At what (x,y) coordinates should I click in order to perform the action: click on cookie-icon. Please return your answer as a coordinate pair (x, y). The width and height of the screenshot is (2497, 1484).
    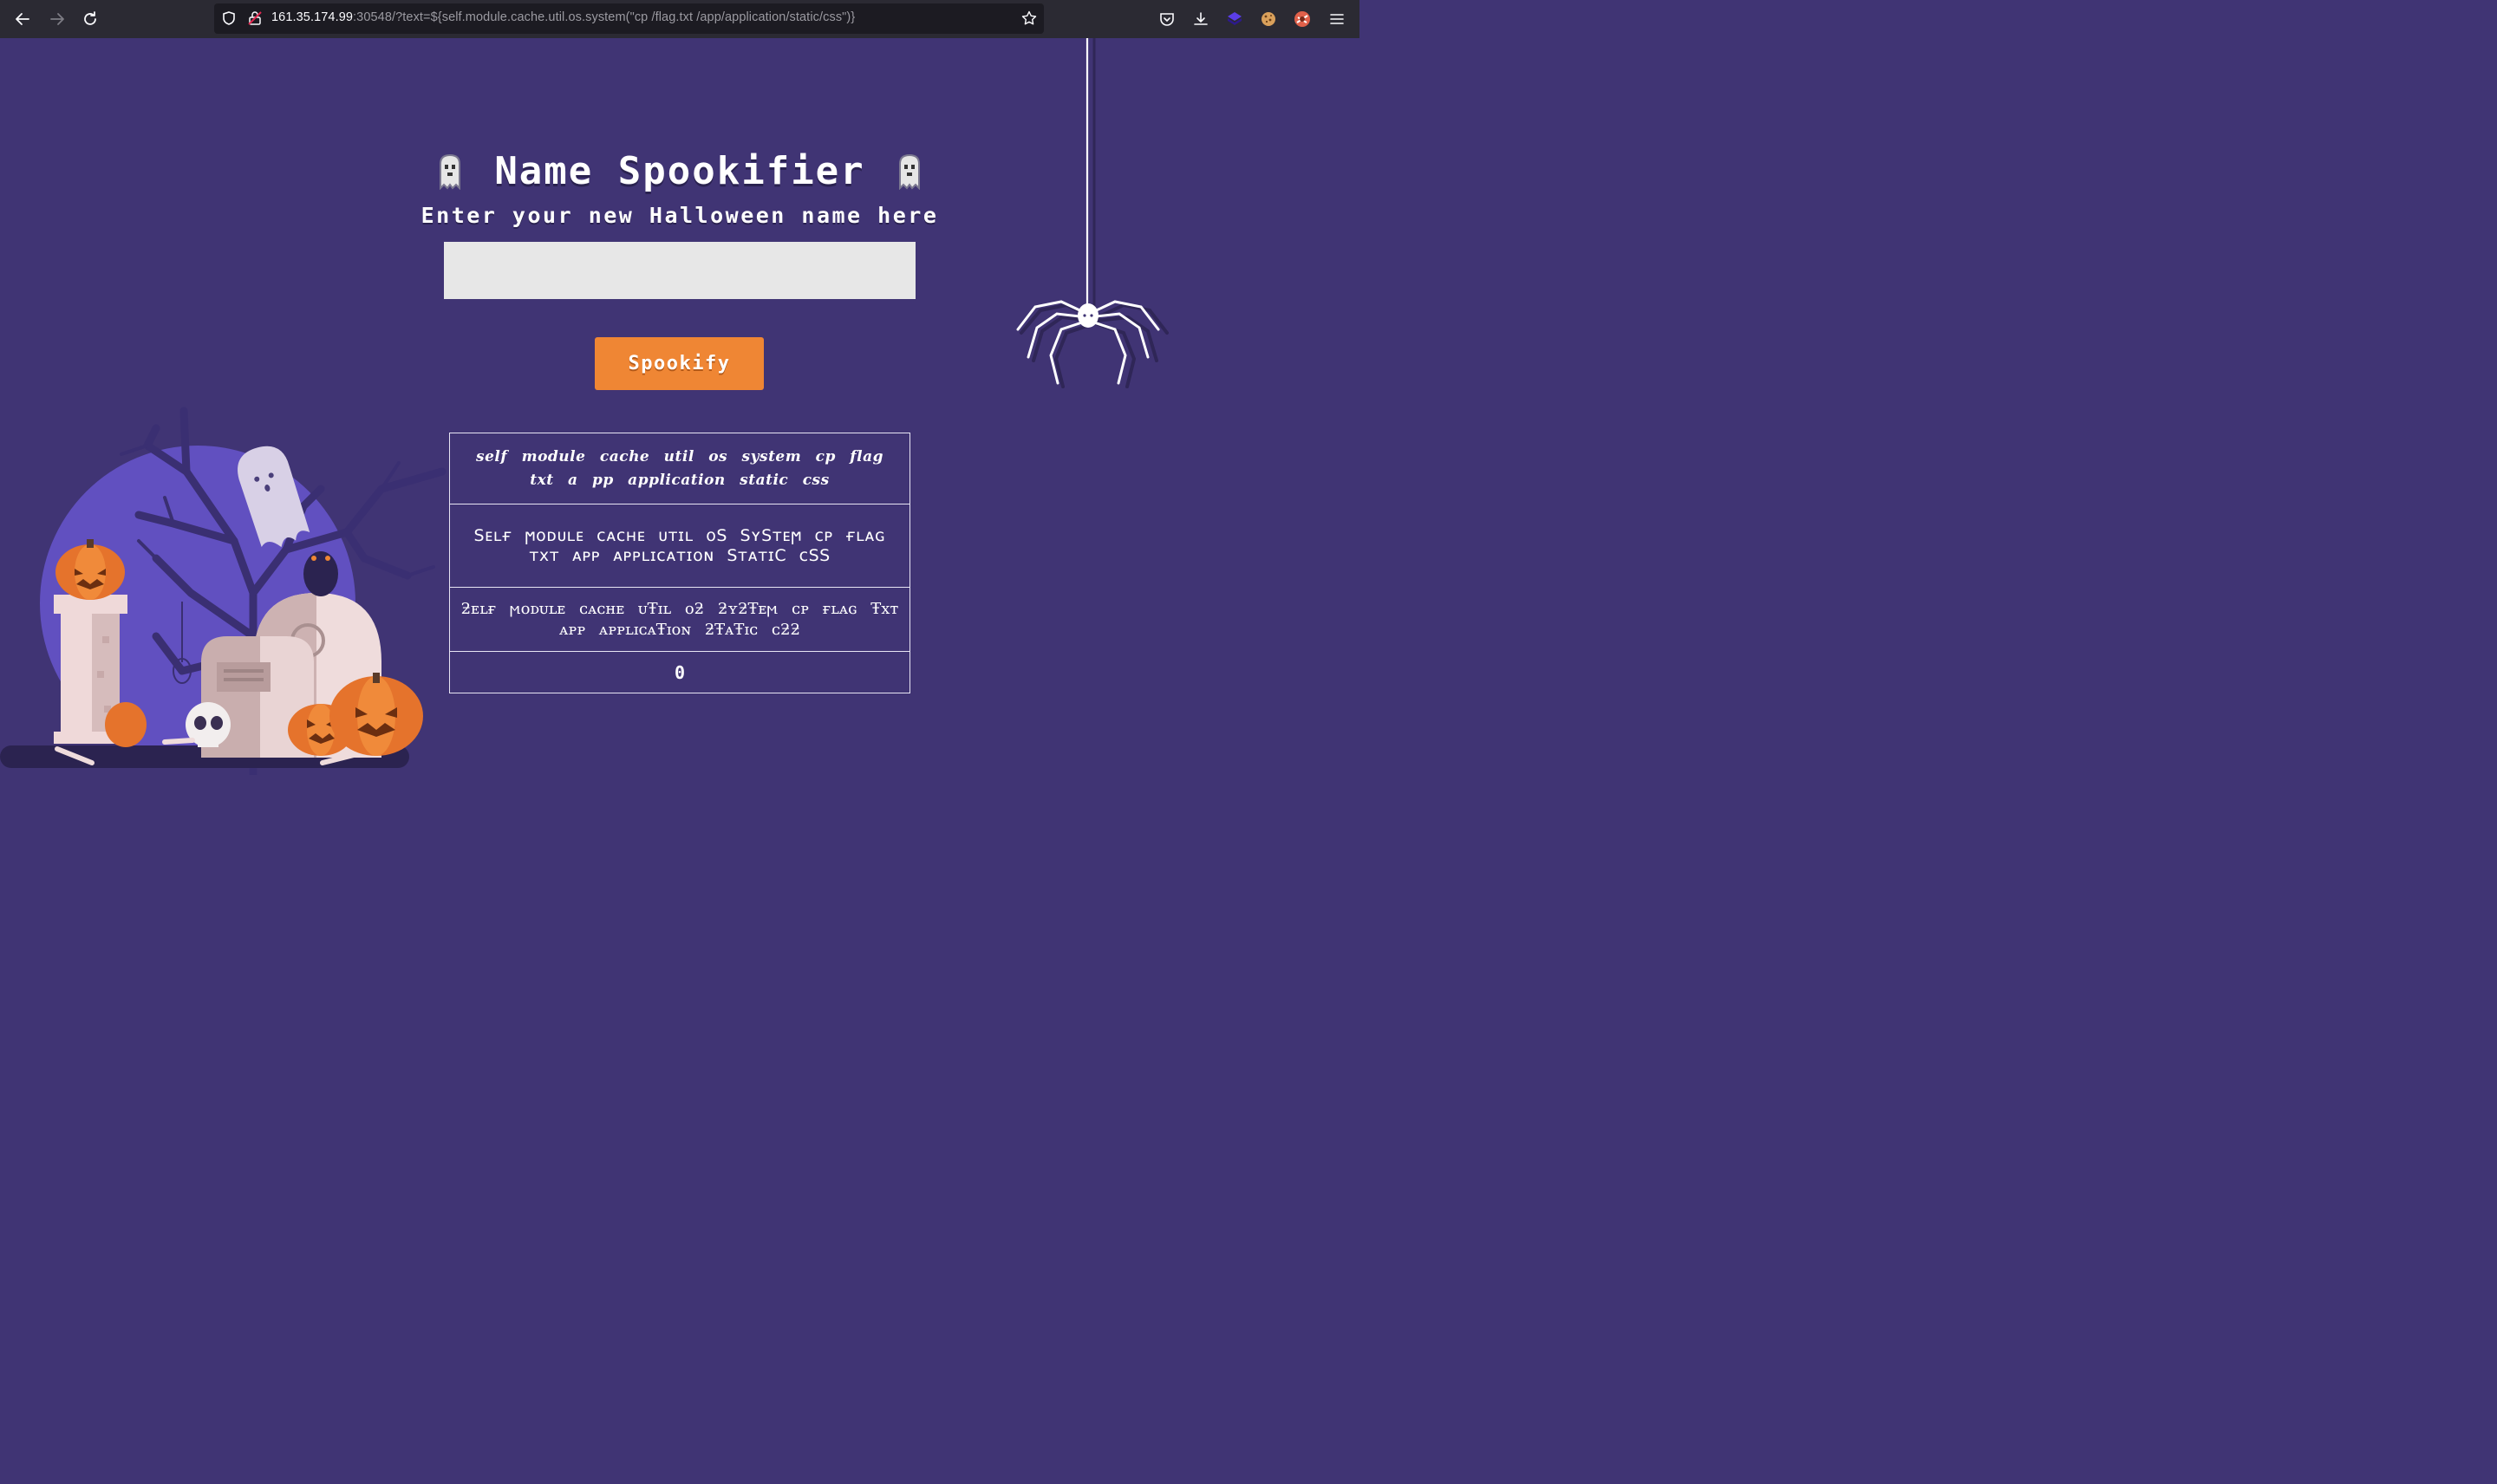
    Looking at the image, I should click on (1268, 19).